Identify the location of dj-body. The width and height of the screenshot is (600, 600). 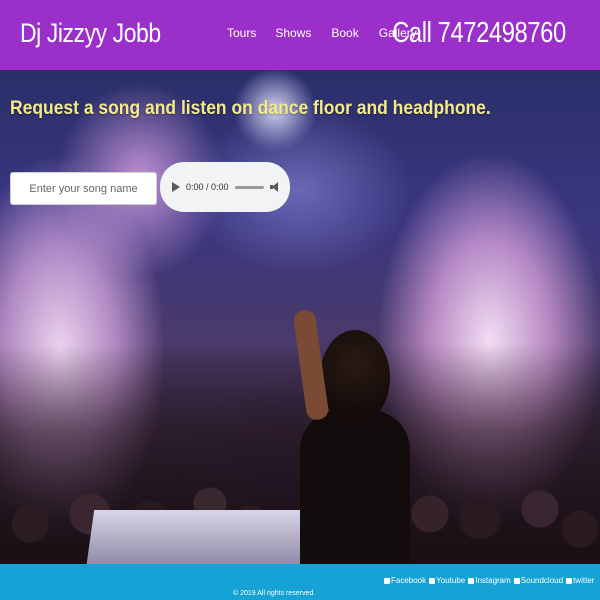
(355, 487).